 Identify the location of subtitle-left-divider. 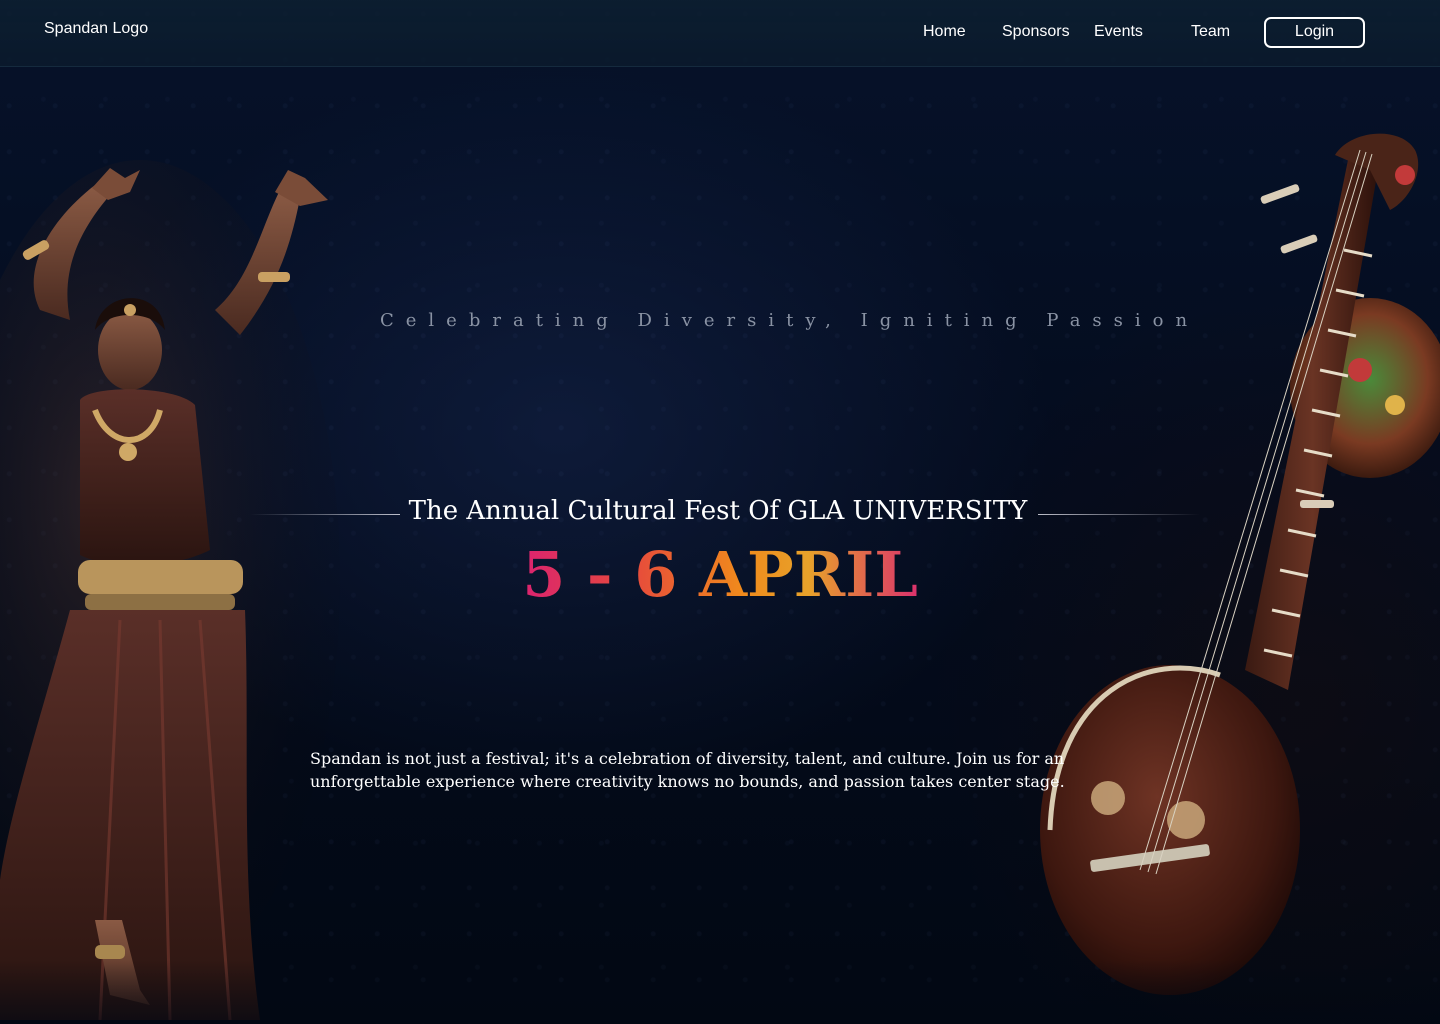
(325, 514).